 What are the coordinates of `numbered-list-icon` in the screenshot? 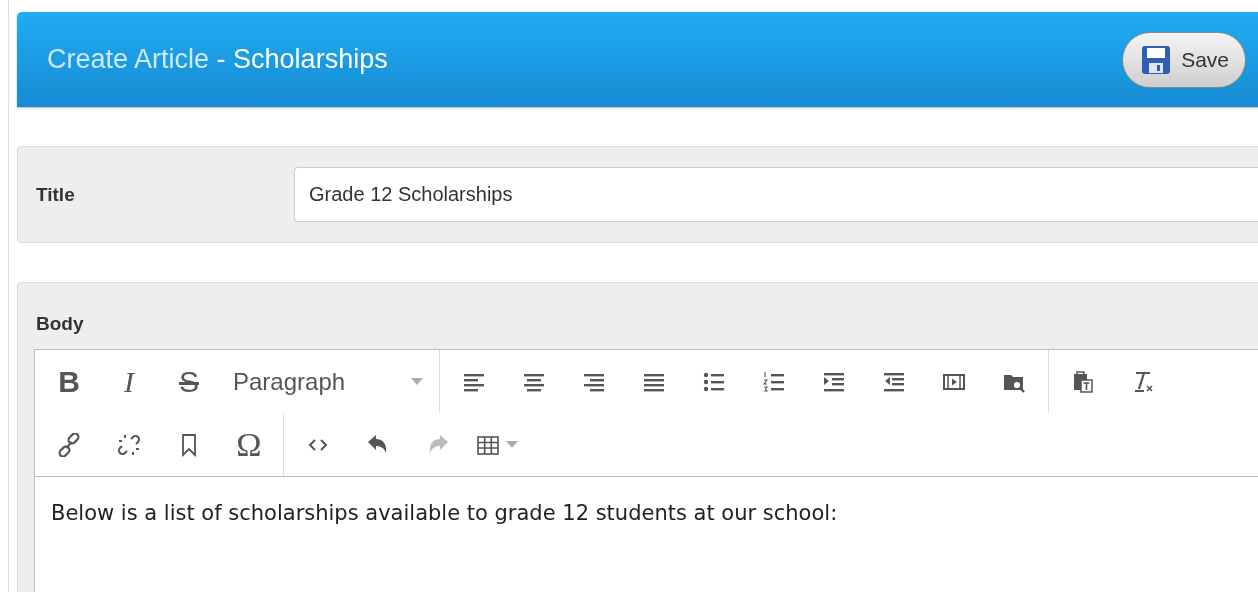 It's located at (774, 381).